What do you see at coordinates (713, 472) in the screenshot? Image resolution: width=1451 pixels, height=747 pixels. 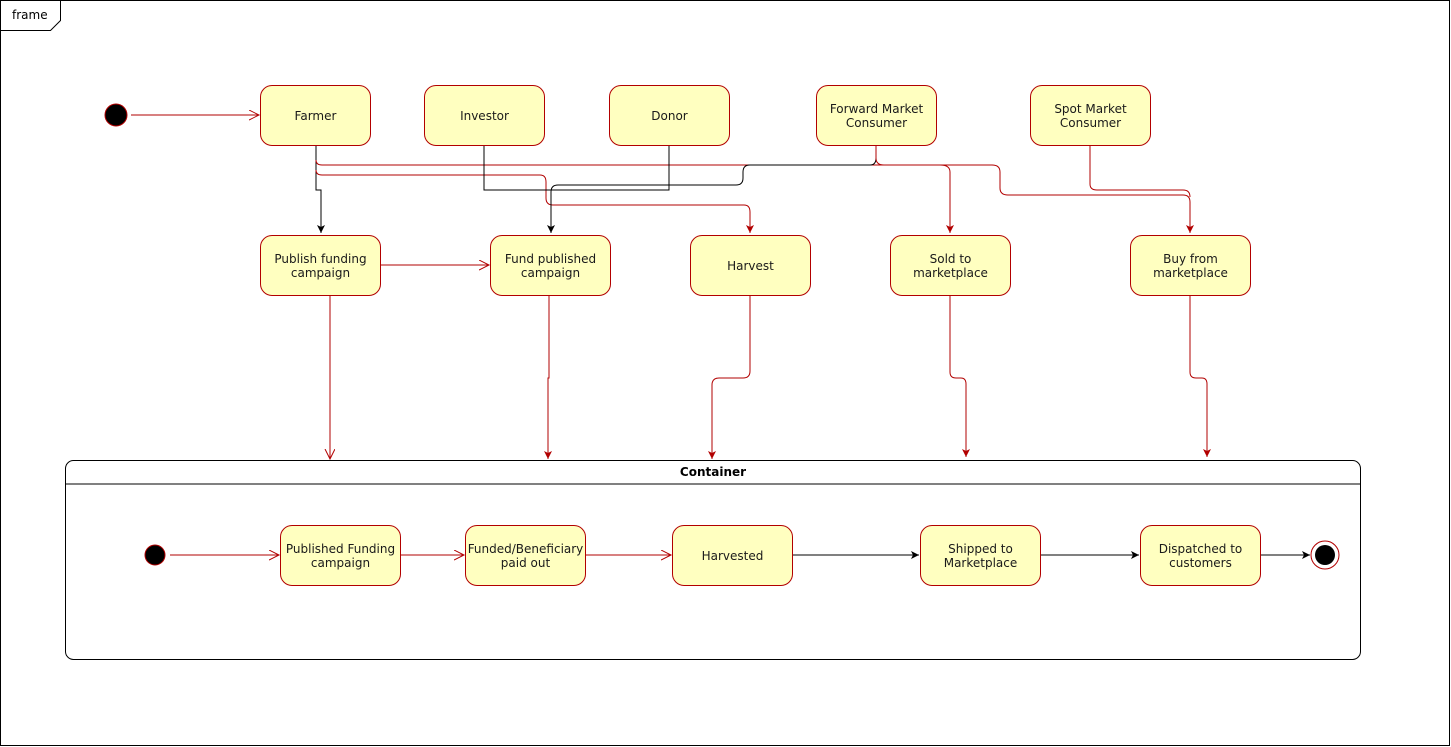 I see `container-title: Container` at bounding box center [713, 472].